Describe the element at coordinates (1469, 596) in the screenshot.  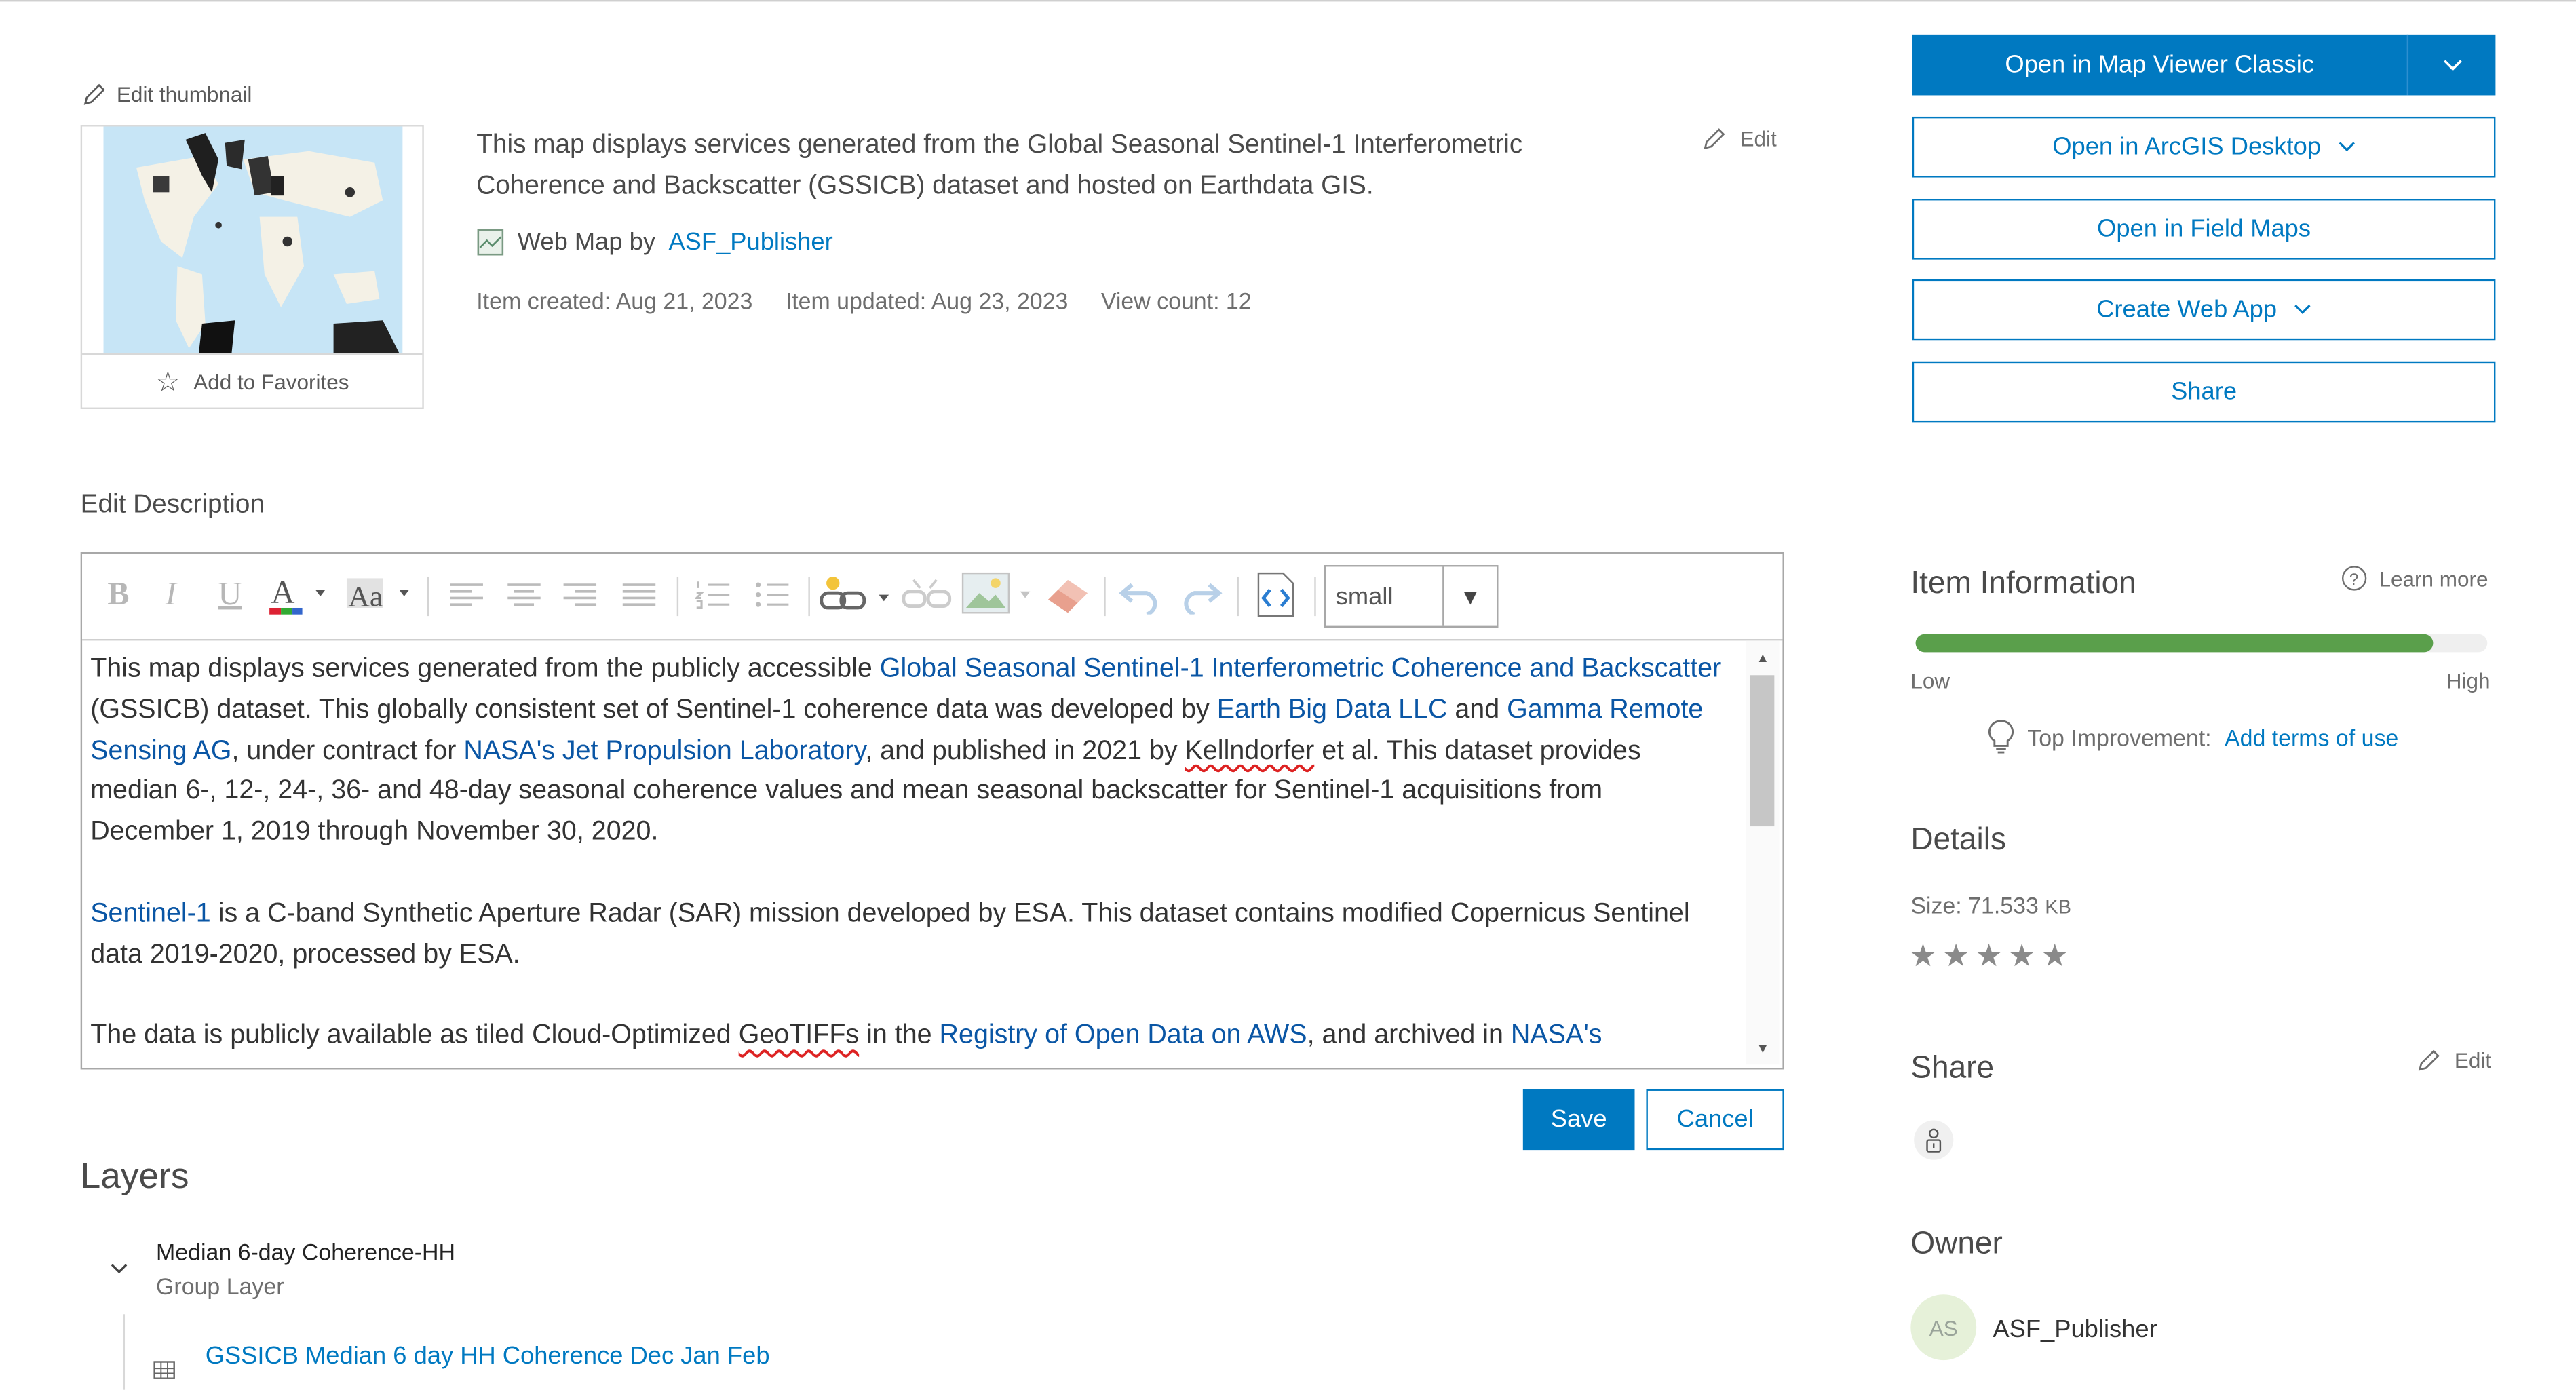
I see `dropdown-arrow-icon: ▼` at that location.